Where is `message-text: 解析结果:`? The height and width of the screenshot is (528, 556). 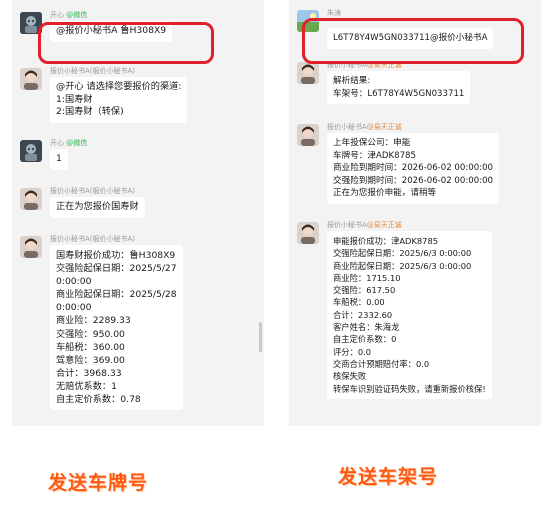
message-text: 解析结果: is located at coordinates (352, 81).